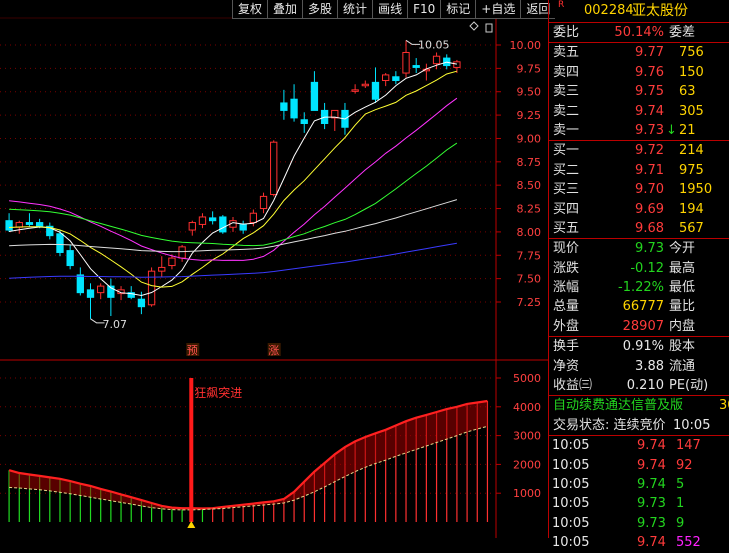 This screenshot has height=553, width=729. I want to click on toolbar-f10-button: F10, so click(424, 9).